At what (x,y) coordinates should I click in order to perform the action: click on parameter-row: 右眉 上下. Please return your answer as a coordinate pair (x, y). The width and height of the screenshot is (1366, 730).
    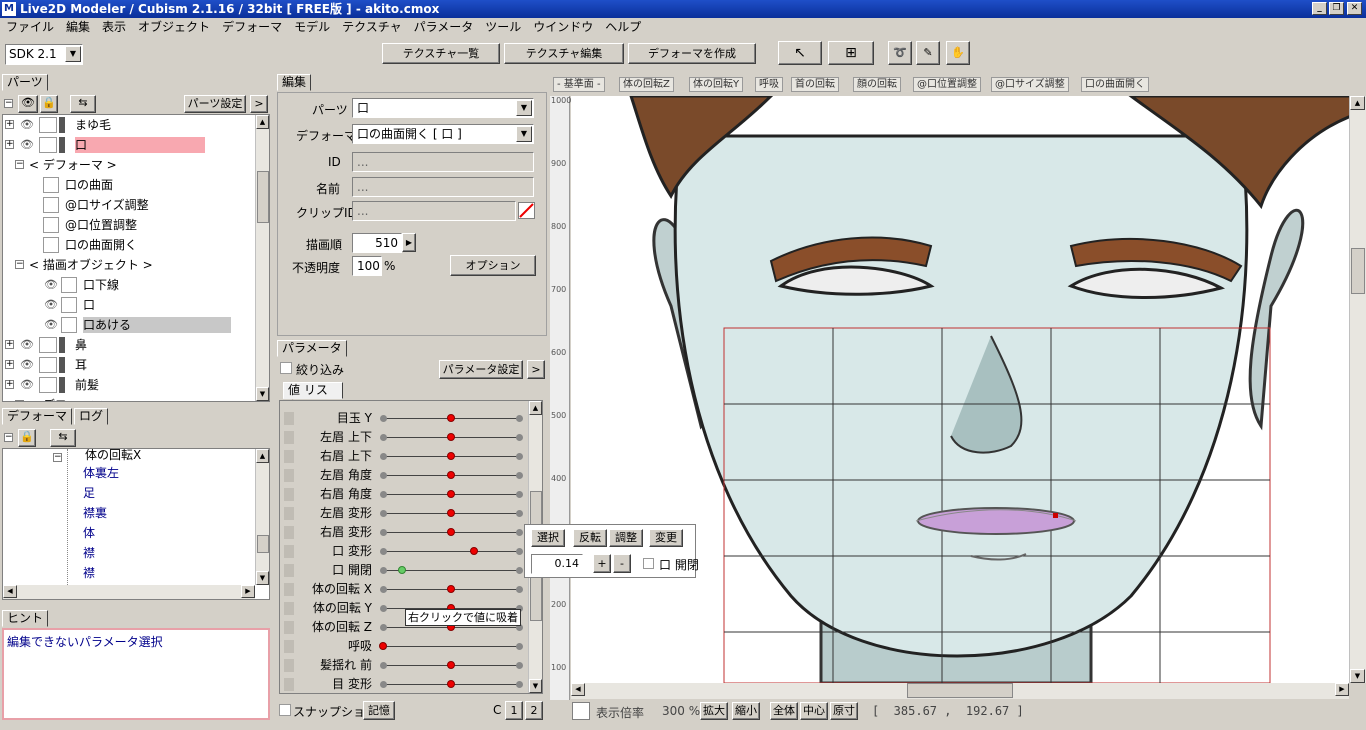
    Looking at the image, I should click on (402, 456).